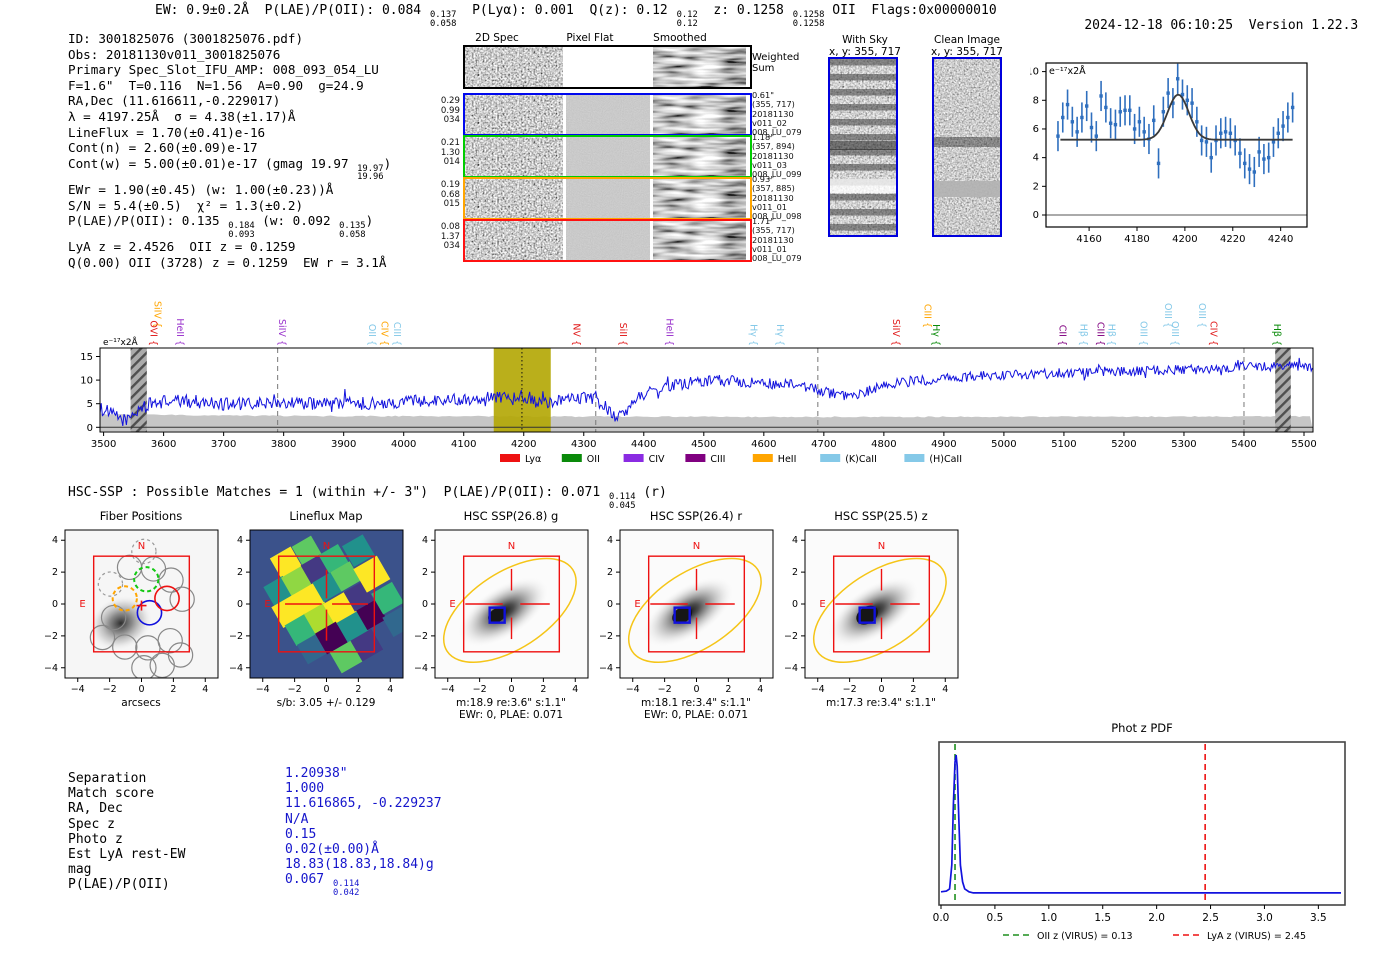  What do you see at coordinates (1036, 129) in the screenshot?
I see `svg-text: 6` at bounding box center [1036, 129].